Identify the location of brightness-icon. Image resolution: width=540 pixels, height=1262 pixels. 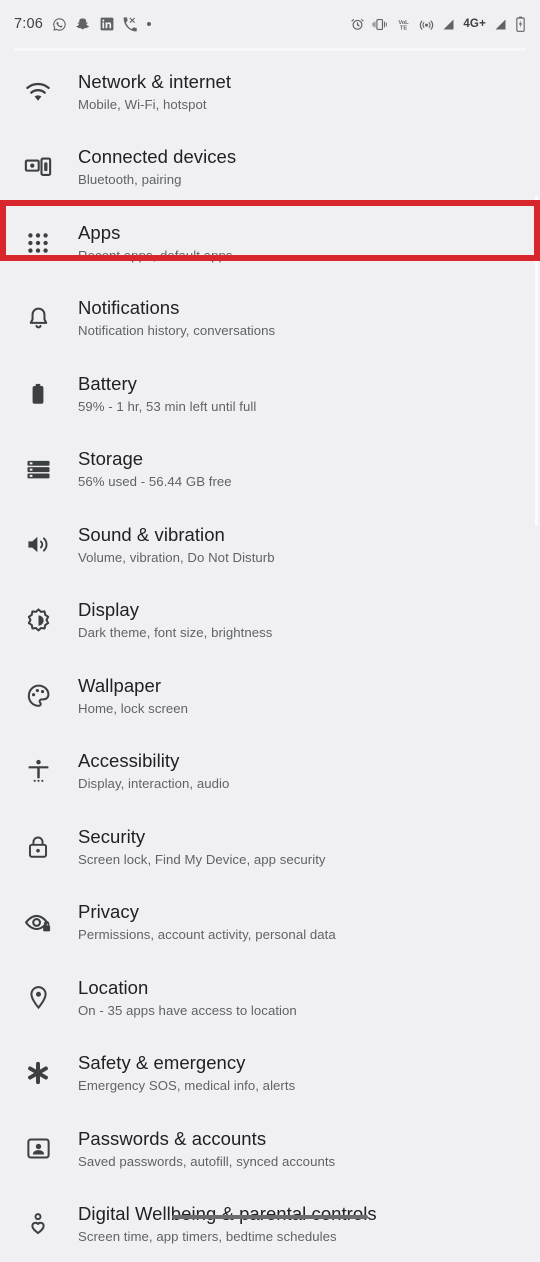
(38, 620).